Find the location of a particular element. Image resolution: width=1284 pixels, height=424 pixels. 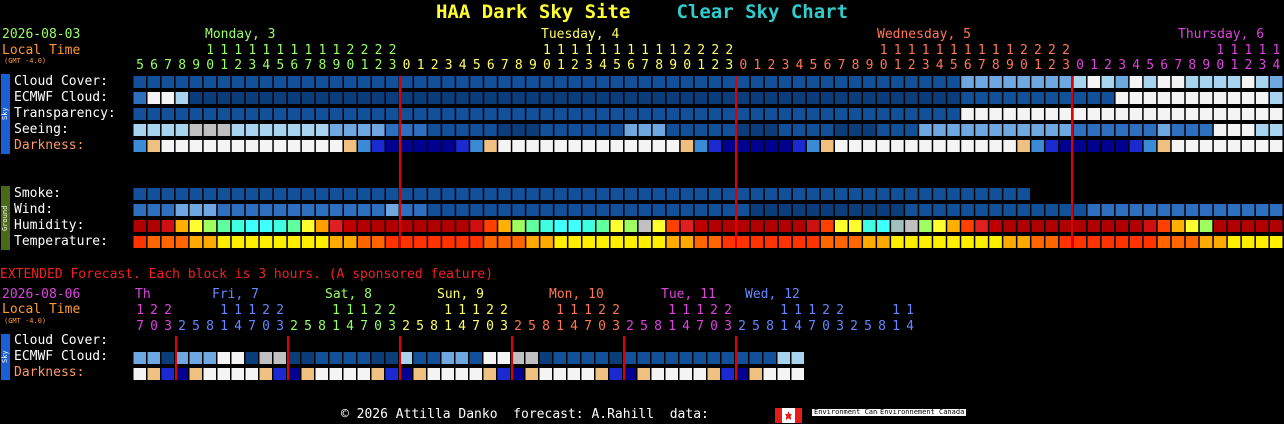

midnight-line is located at coordinates (1072, 162).